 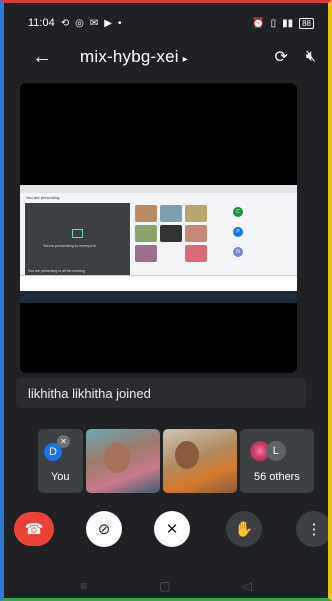 What do you see at coordinates (247, 586) in the screenshot?
I see `back-icon: ◁` at bounding box center [247, 586].